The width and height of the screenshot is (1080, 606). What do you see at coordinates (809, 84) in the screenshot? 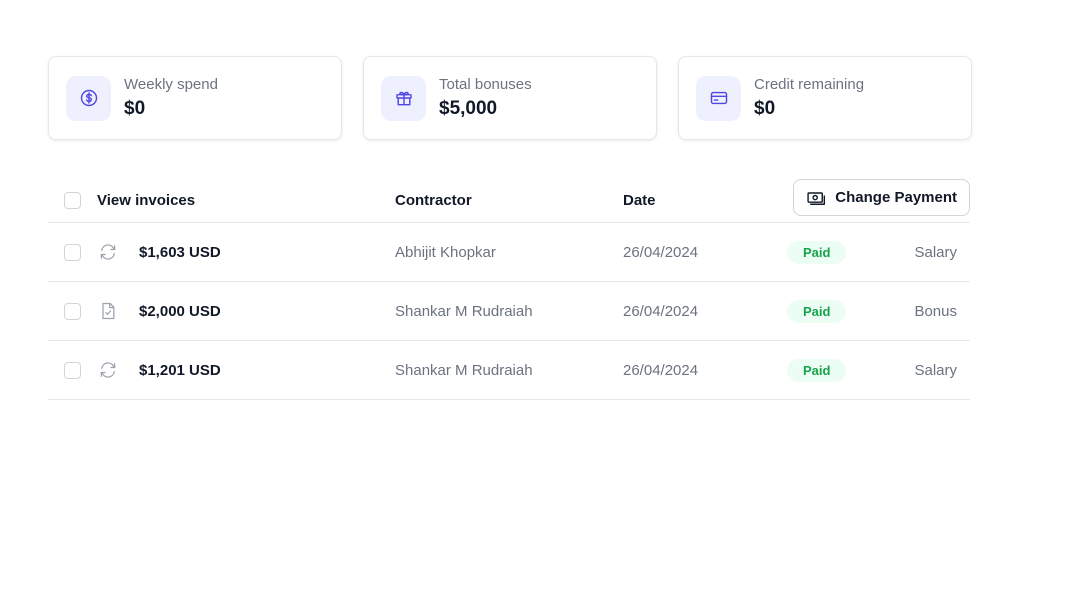
I see `credit-remaining-label: Credit remaining` at bounding box center [809, 84].